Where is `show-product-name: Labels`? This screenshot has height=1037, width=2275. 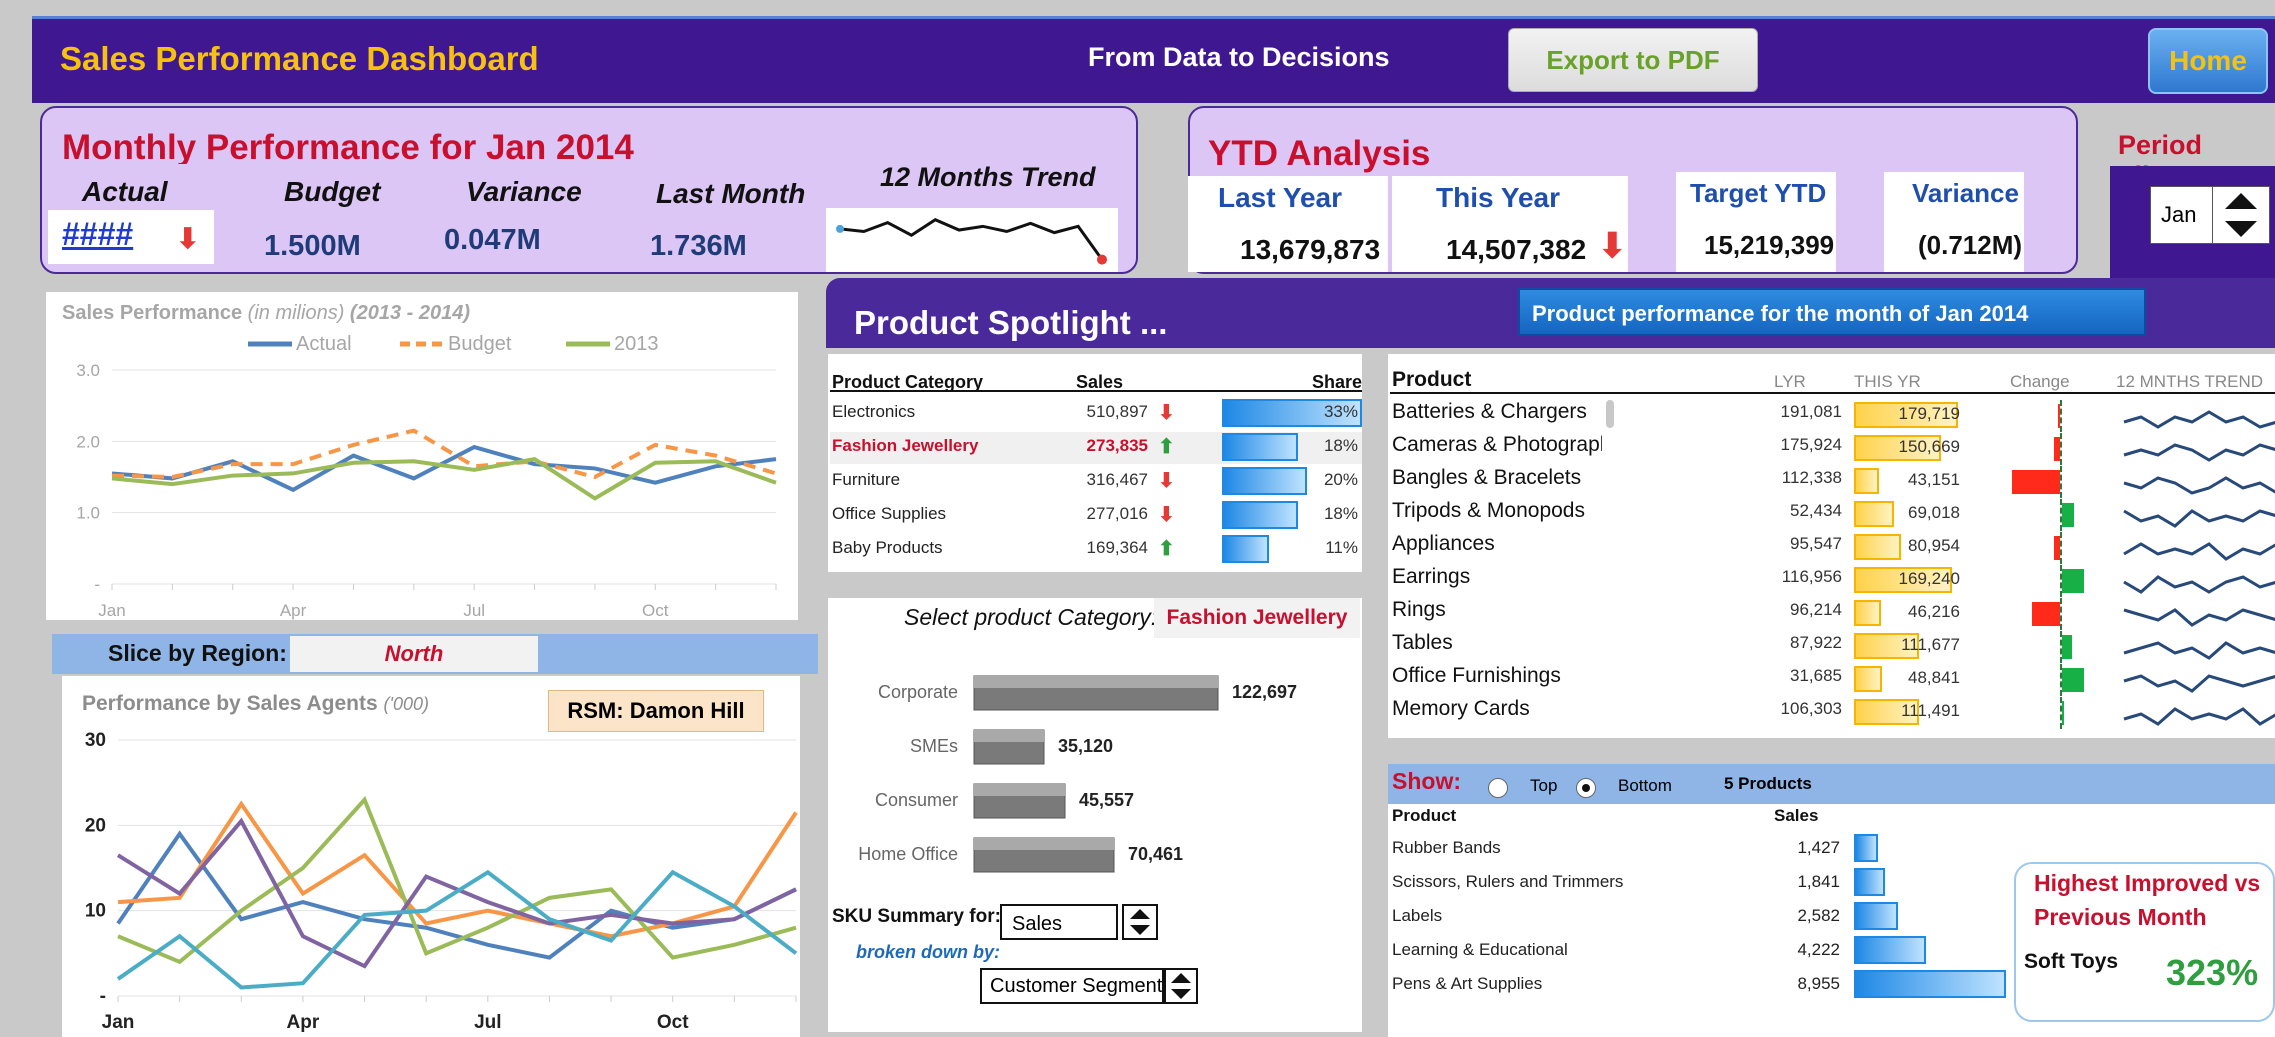 show-product-name: Labels is located at coordinates (1417, 915).